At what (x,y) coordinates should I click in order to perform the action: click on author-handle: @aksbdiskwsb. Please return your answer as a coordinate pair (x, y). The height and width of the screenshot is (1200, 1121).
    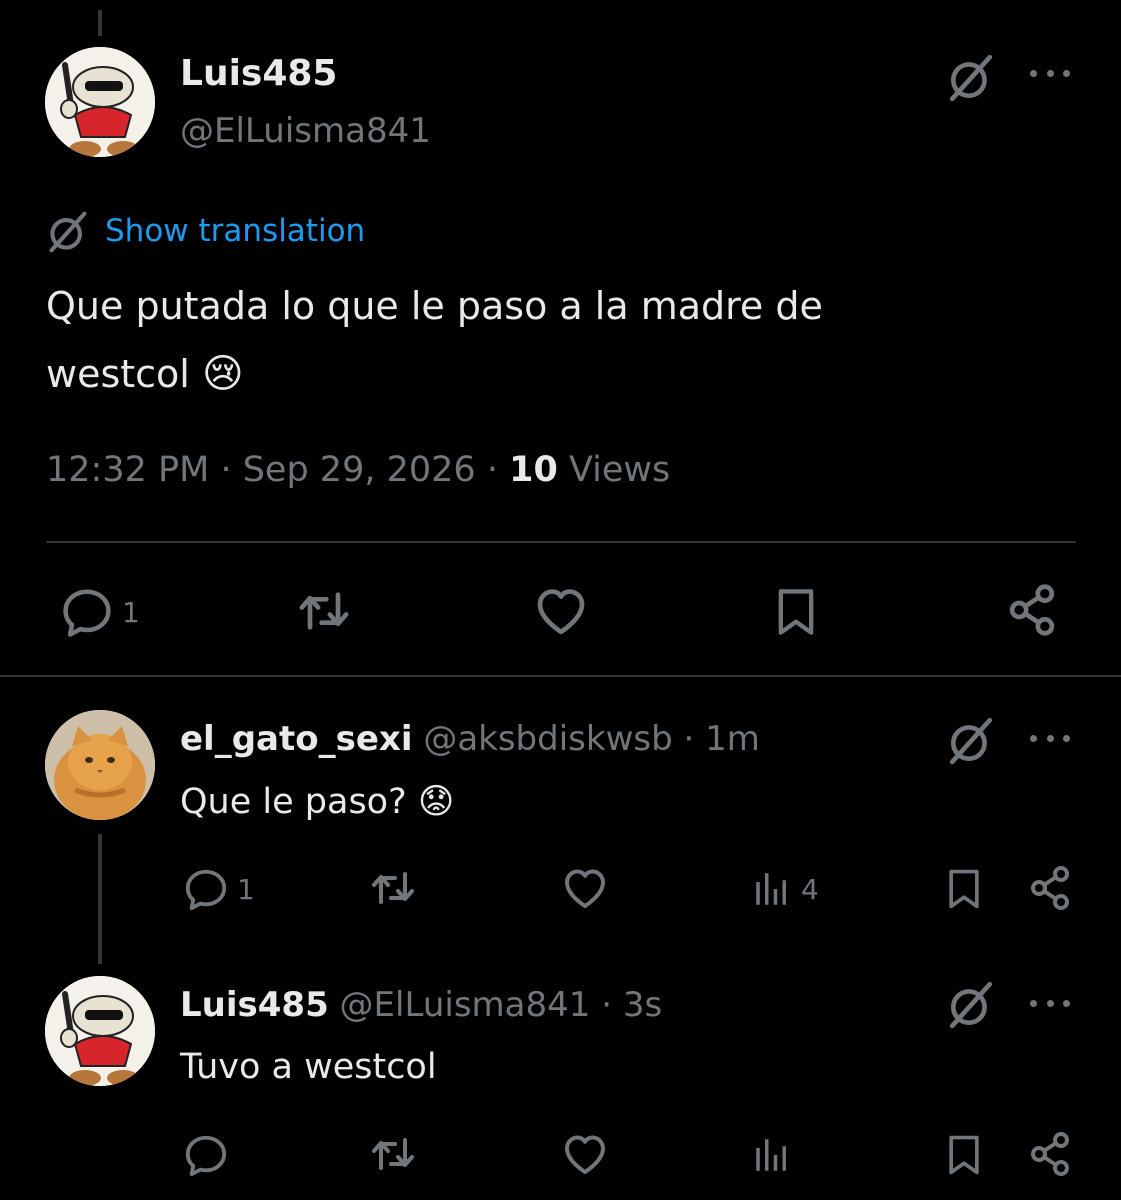
    Looking at the image, I should click on (547, 739).